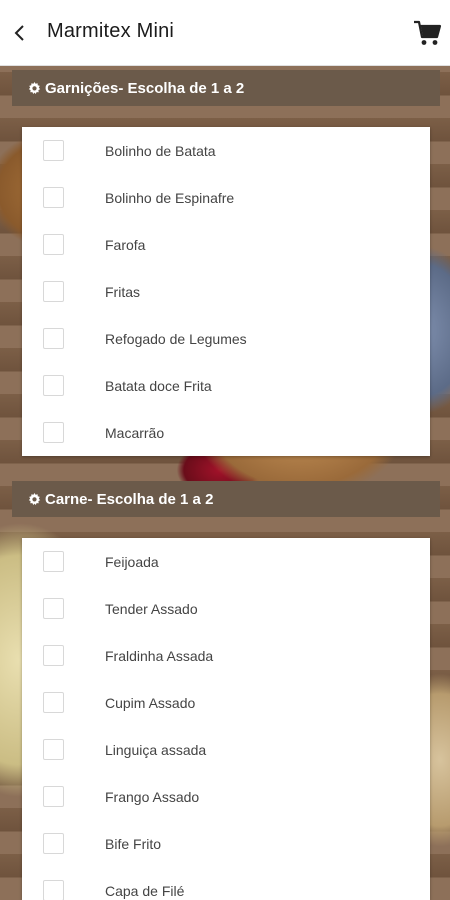  What do you see at coordinates (135, 432) in the screenshot?
I see `item-label: Macarrão` at bounding box center [135, 432].